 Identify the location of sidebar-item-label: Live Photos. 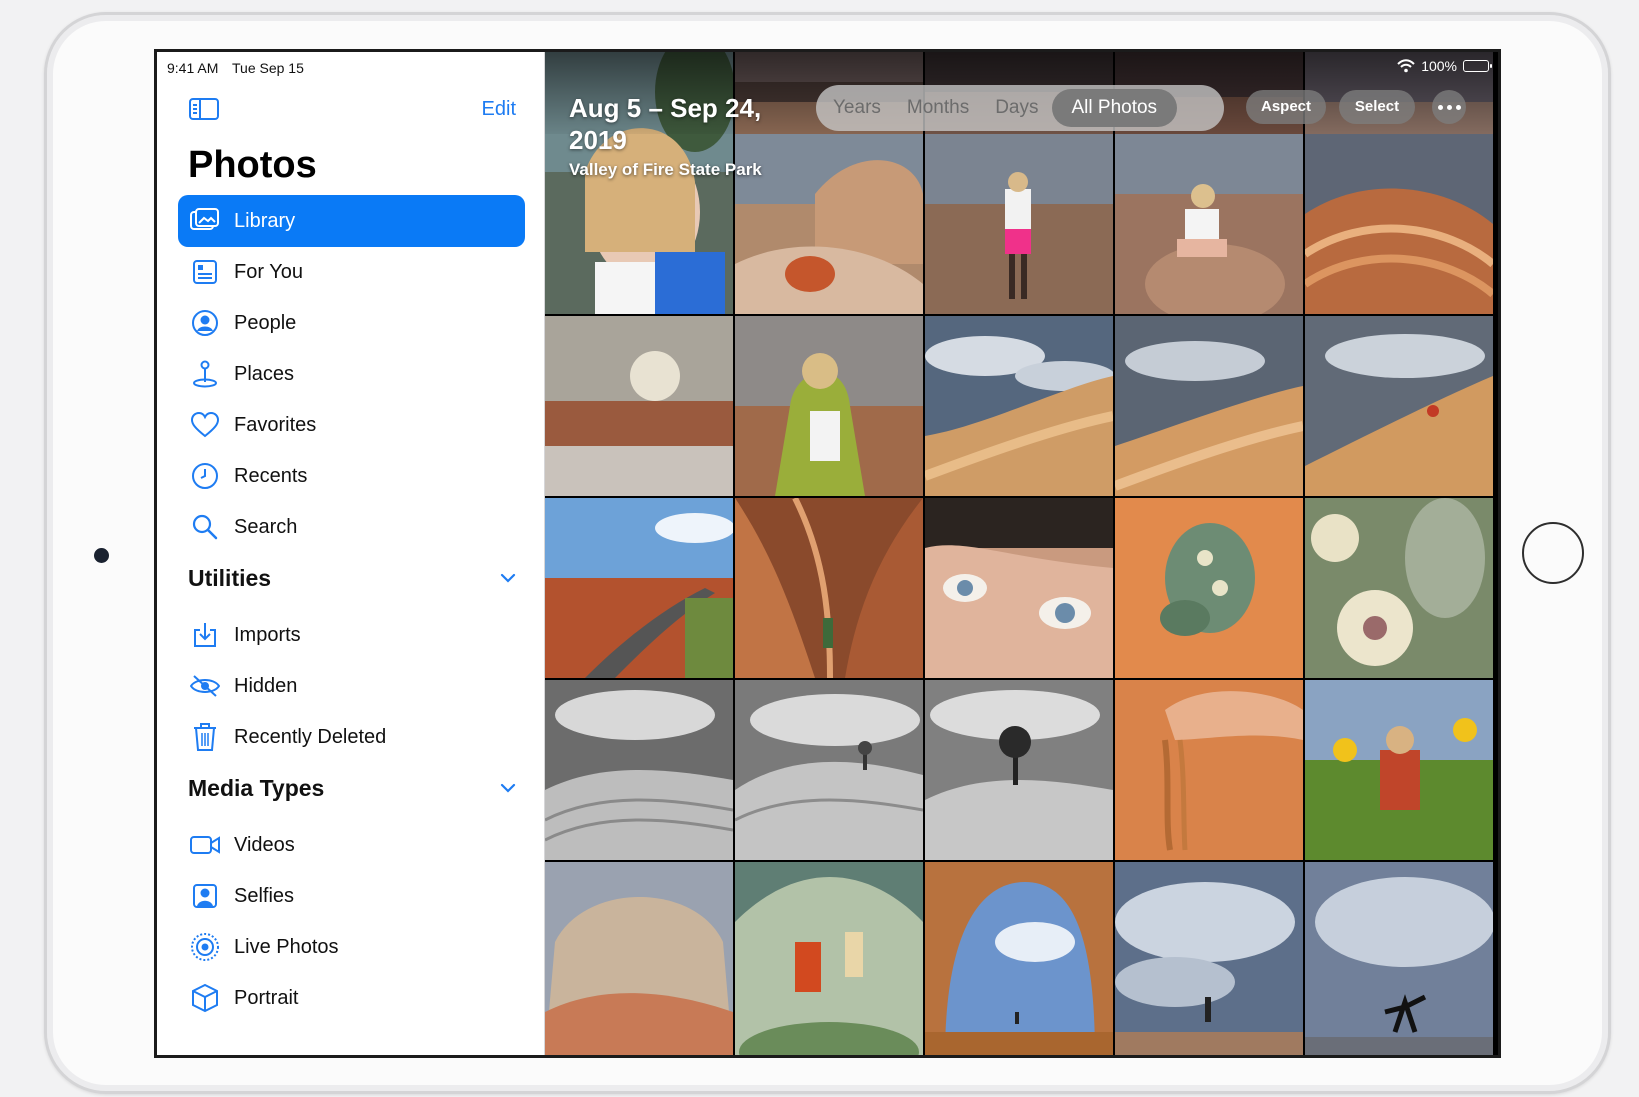
(286, 946).